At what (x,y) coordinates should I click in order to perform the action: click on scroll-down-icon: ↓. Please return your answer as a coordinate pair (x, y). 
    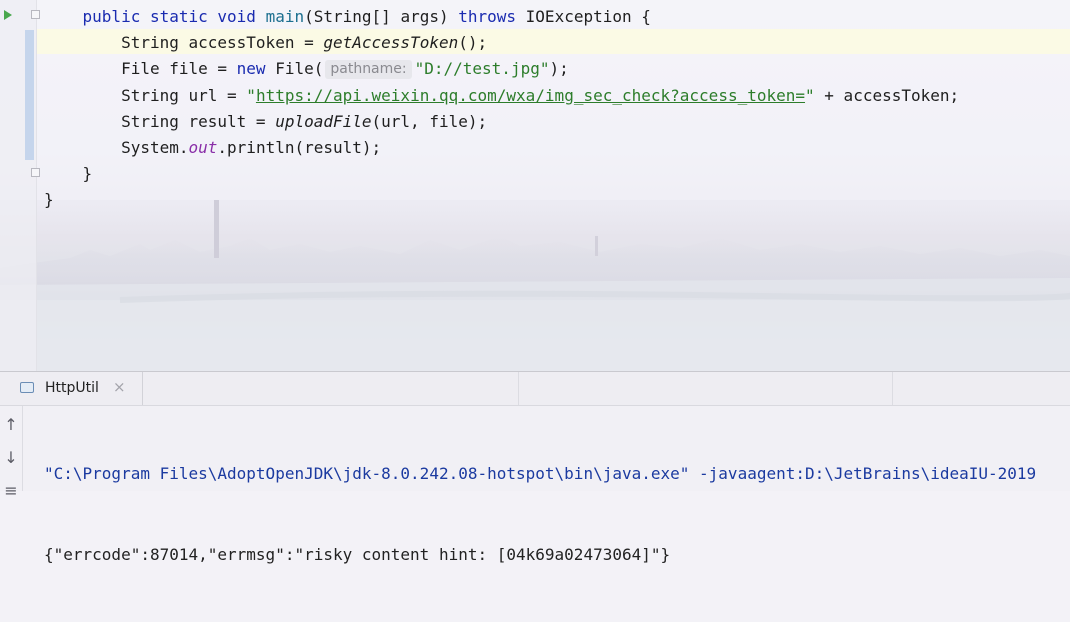
    Looking at the image, I should click on (11, 458).